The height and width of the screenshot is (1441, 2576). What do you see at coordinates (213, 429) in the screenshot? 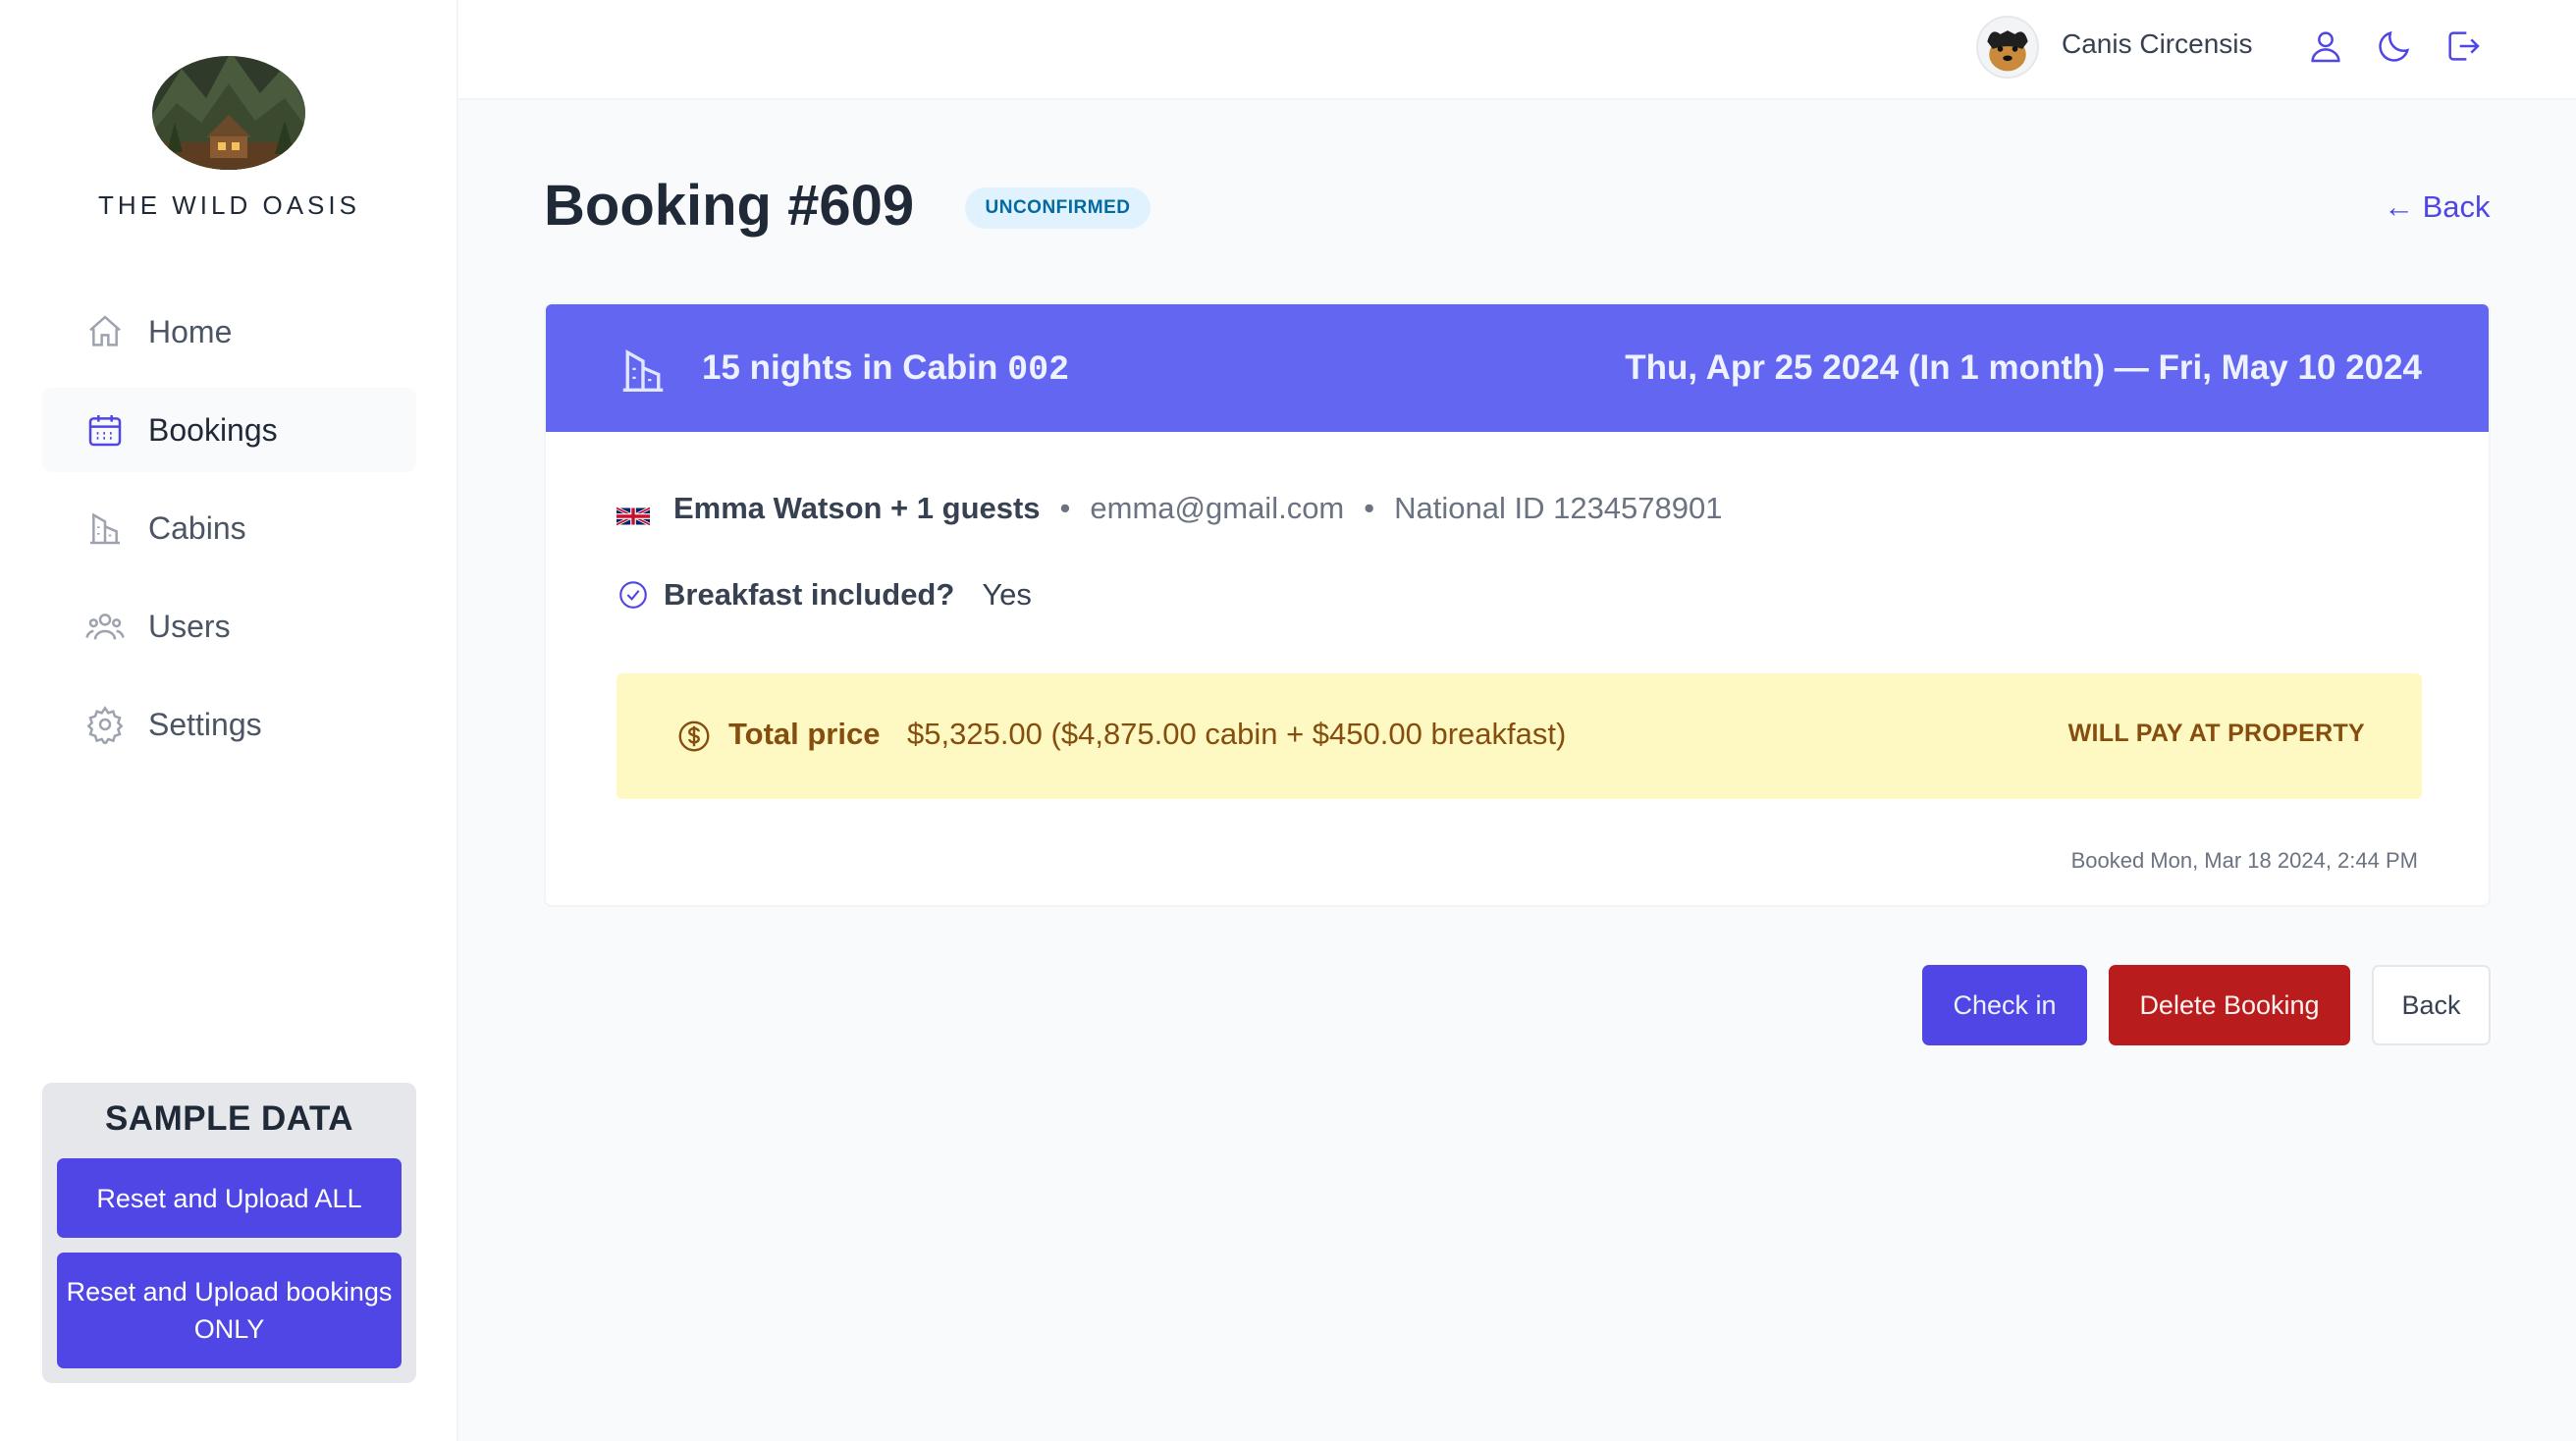
I see `nav-label: Bookings` at bounding box center [213, 429].